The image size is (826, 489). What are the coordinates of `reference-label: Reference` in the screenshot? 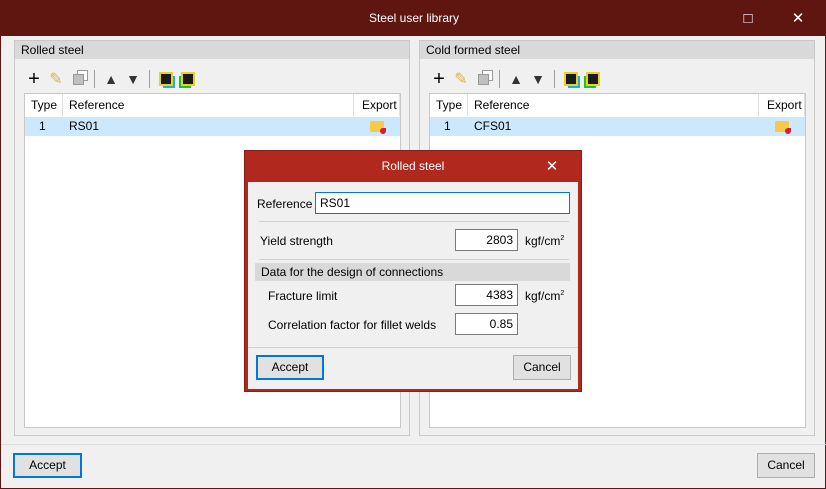 It's located at (285, 204).